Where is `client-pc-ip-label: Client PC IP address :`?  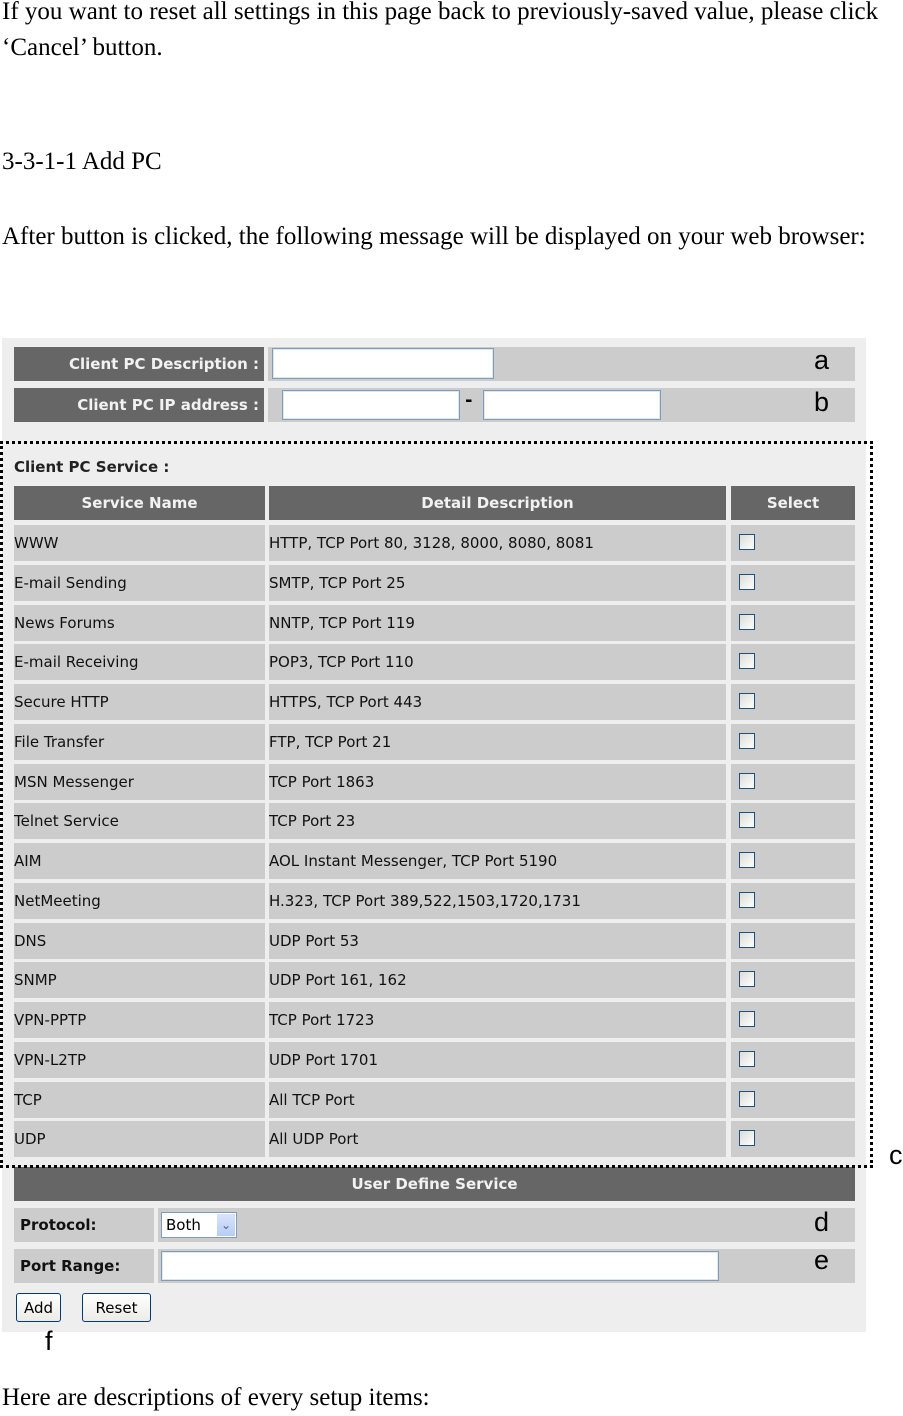
client-pc-ip-label: Client PC IP address : is located at coordinates (139, 405).